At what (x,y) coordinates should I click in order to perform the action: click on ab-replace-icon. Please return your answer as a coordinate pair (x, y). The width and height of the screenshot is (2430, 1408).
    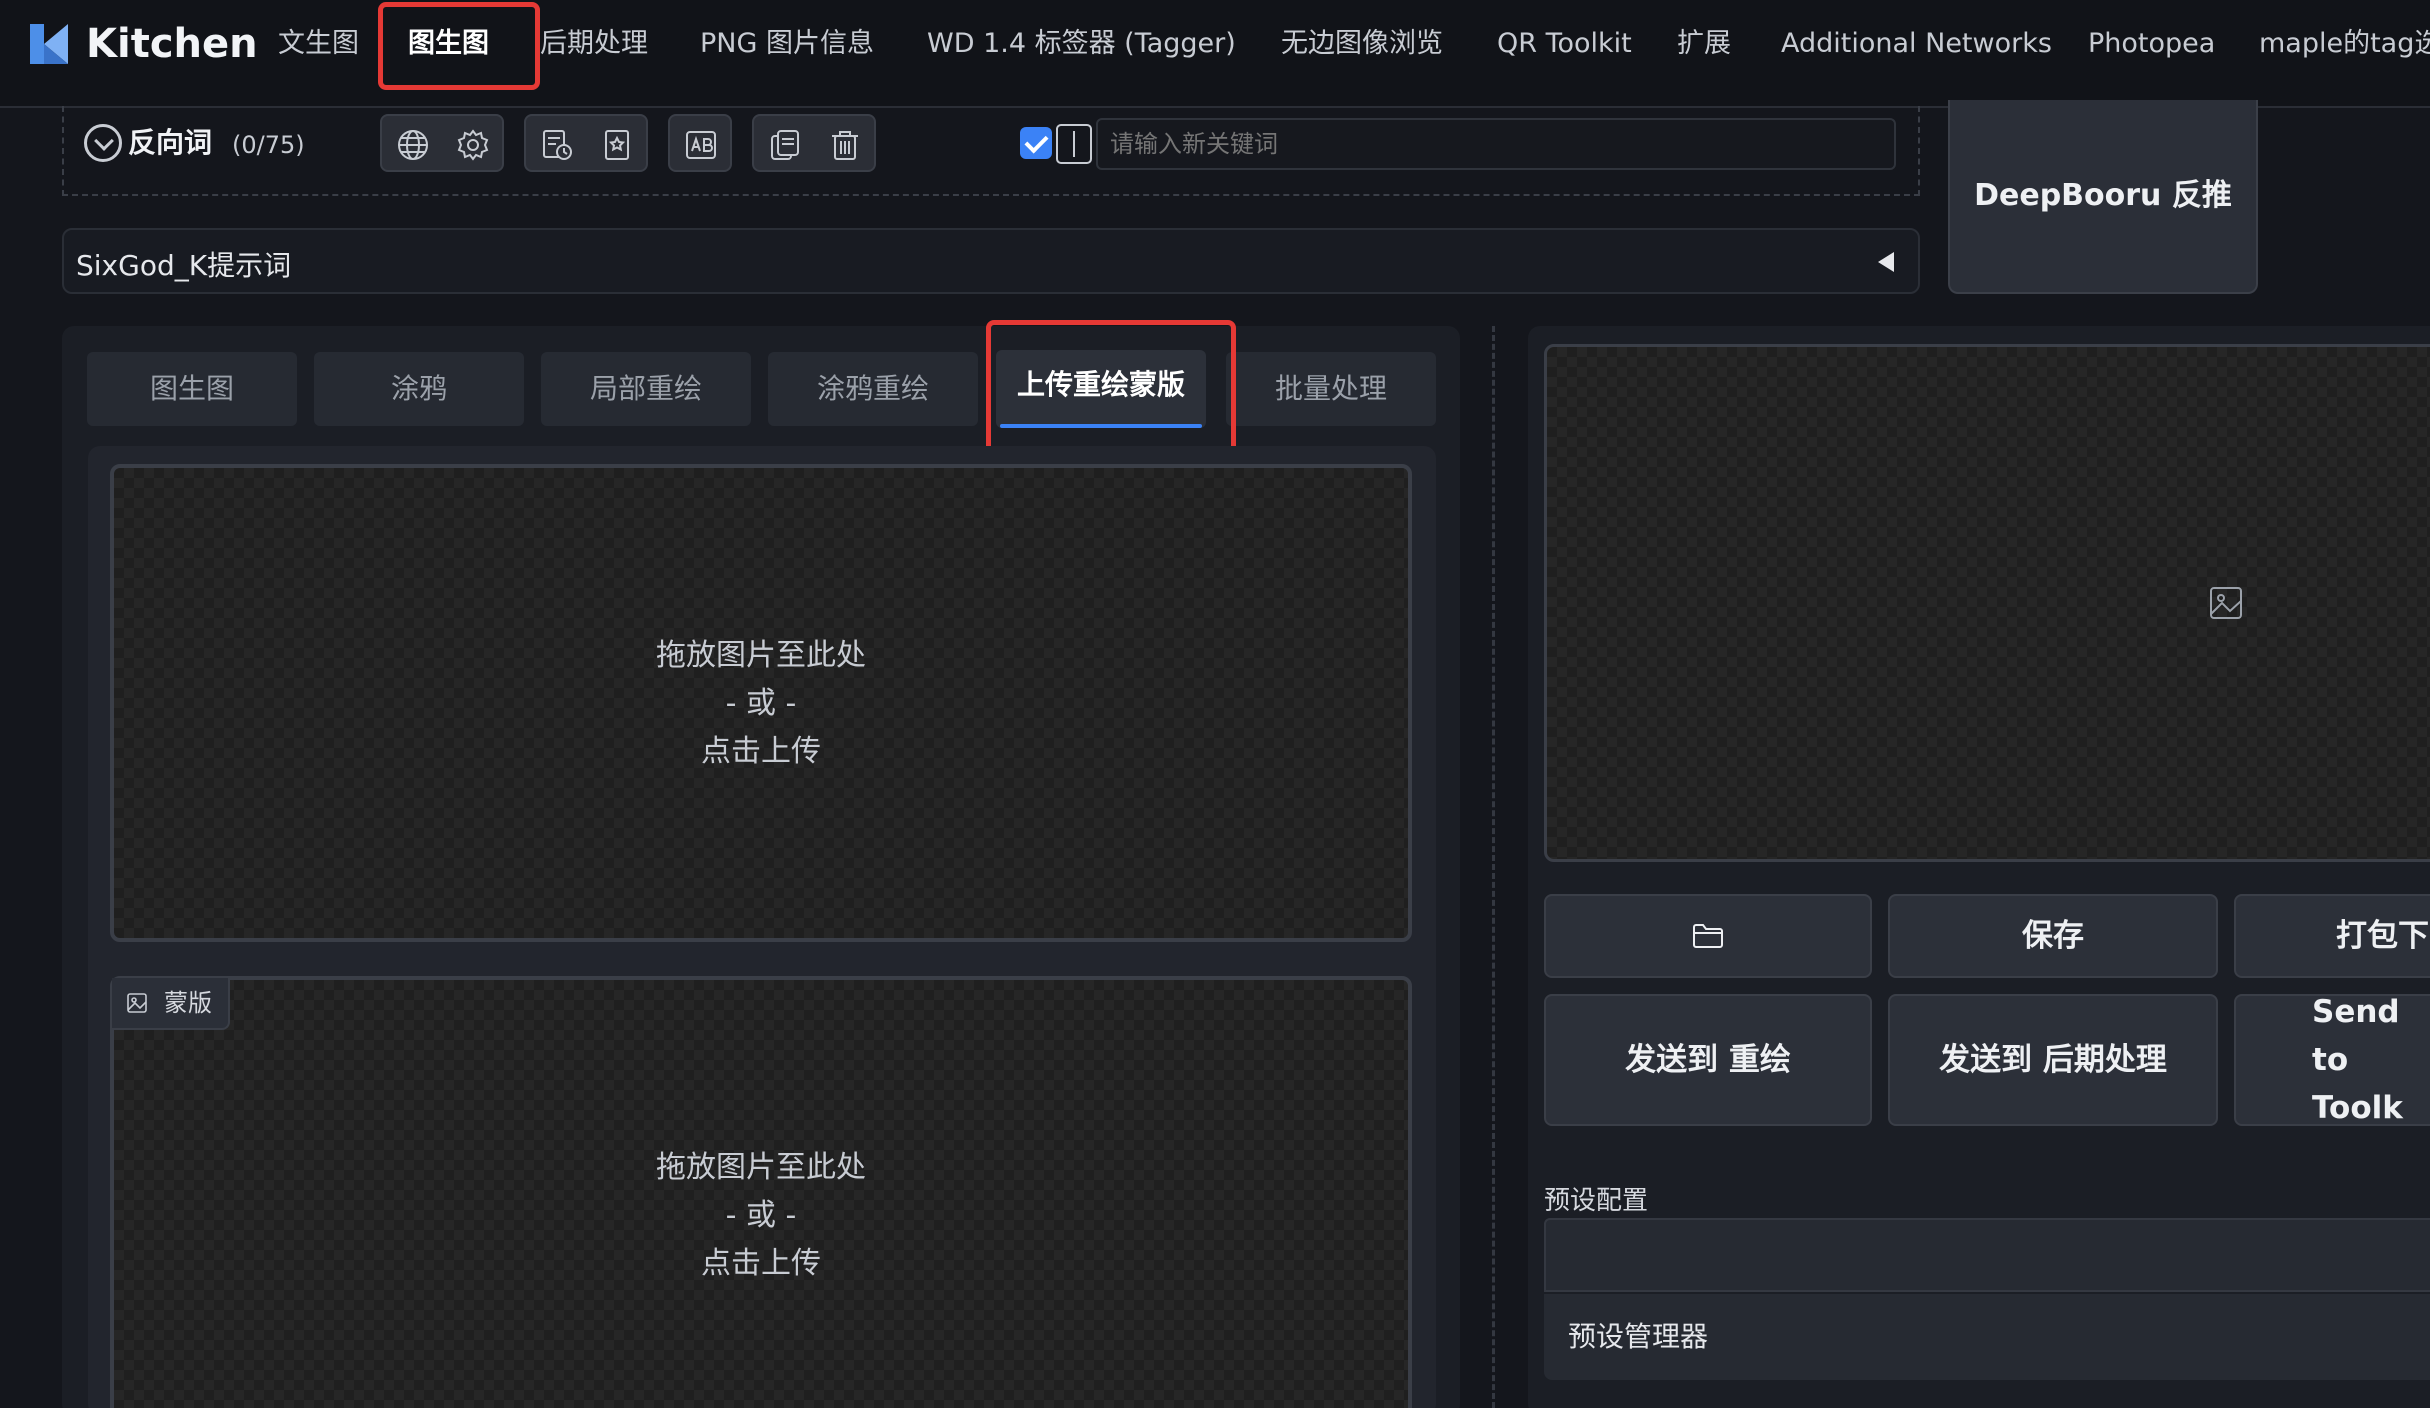
    Looking at the image, I should click on (701, 145).